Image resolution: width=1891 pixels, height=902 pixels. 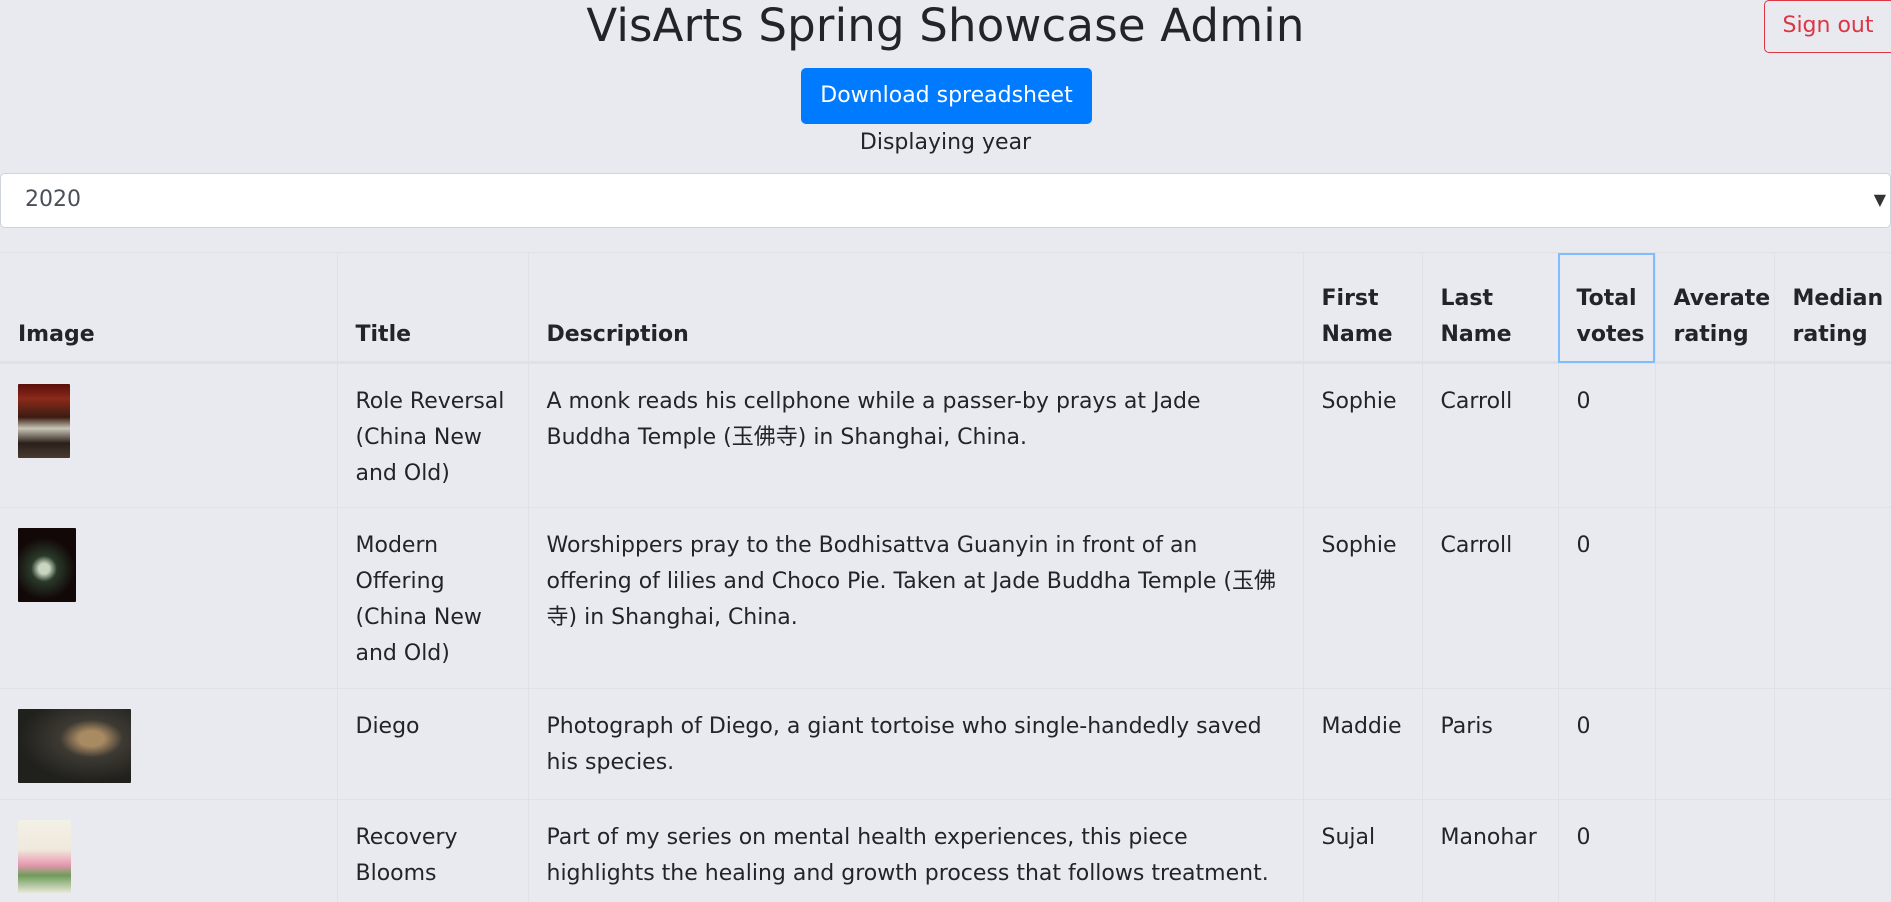 What do you see at coordinates (1832, 308) in the screenshot?
I see `column-header-median-rating: Median rating` at bounding box center [1832, 308].